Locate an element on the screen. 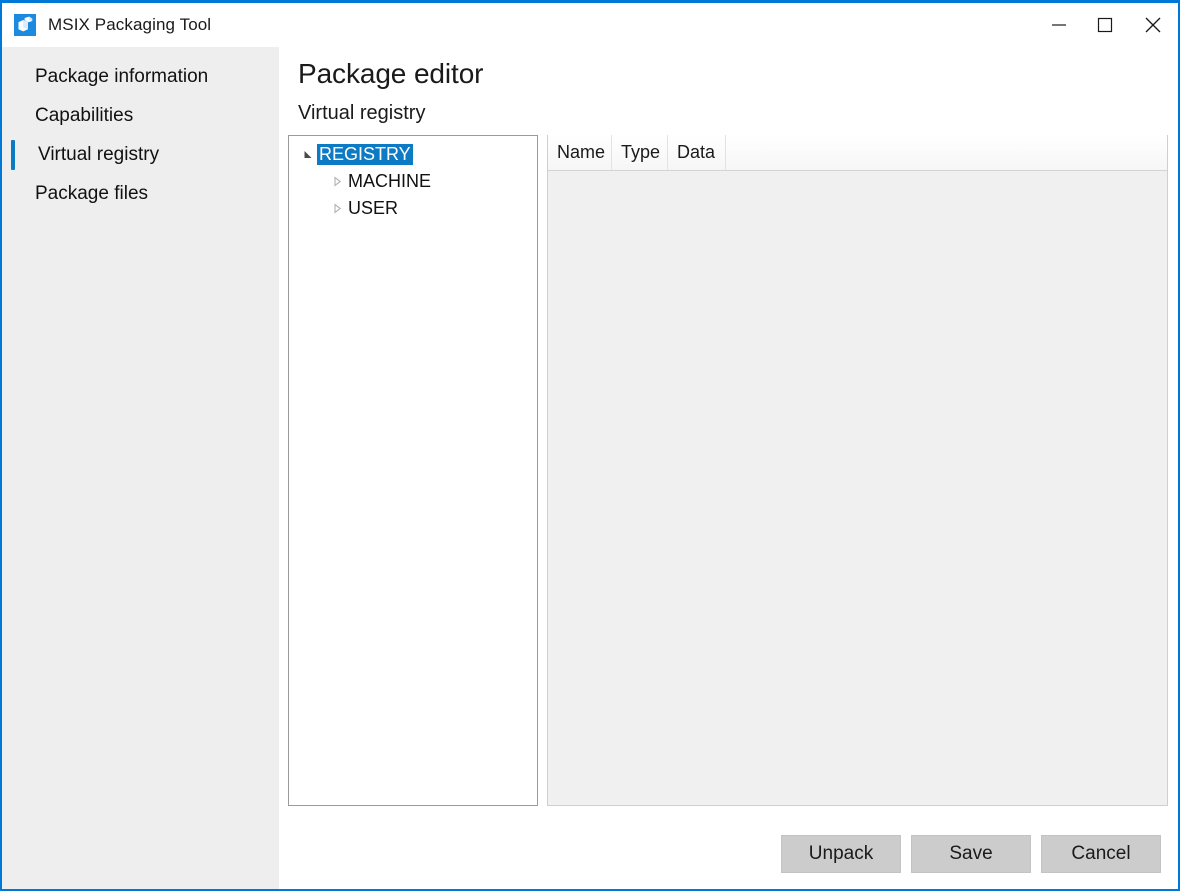  sidebar-item-package-information: Package information is located at coordinates (140, 76).